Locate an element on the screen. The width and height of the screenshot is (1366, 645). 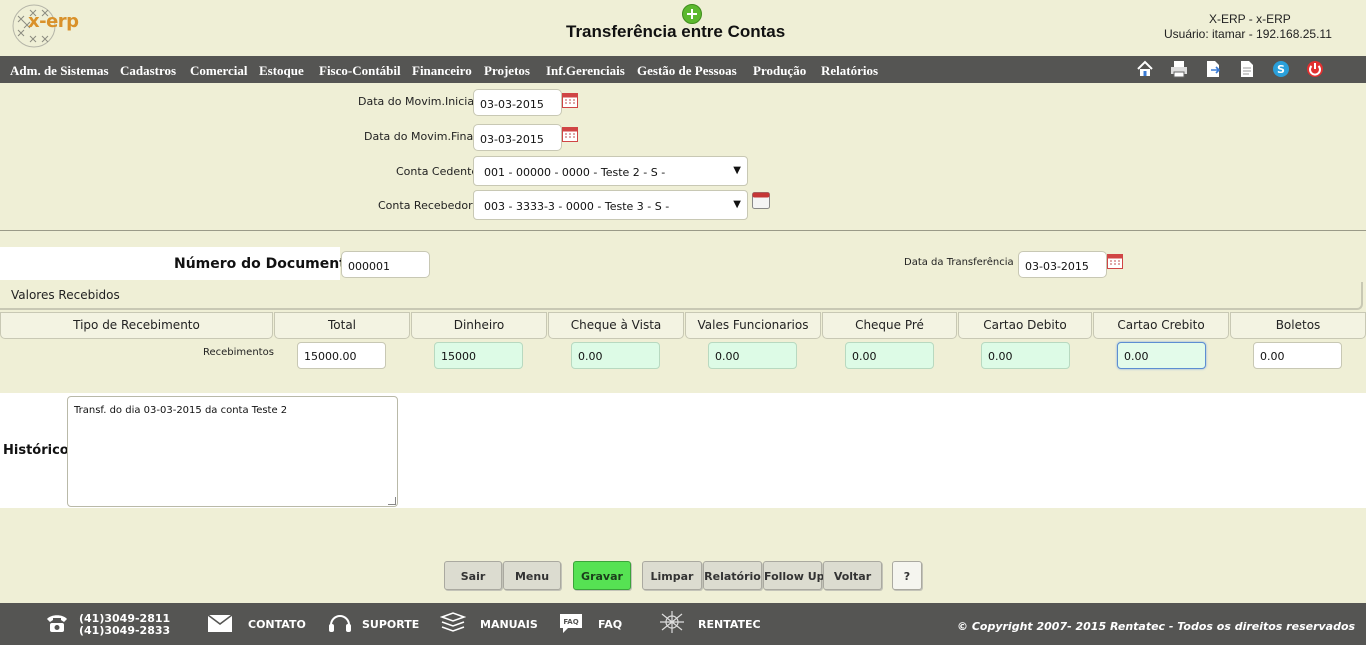
faq-link: FAQ is located at coordinates (610, 624).